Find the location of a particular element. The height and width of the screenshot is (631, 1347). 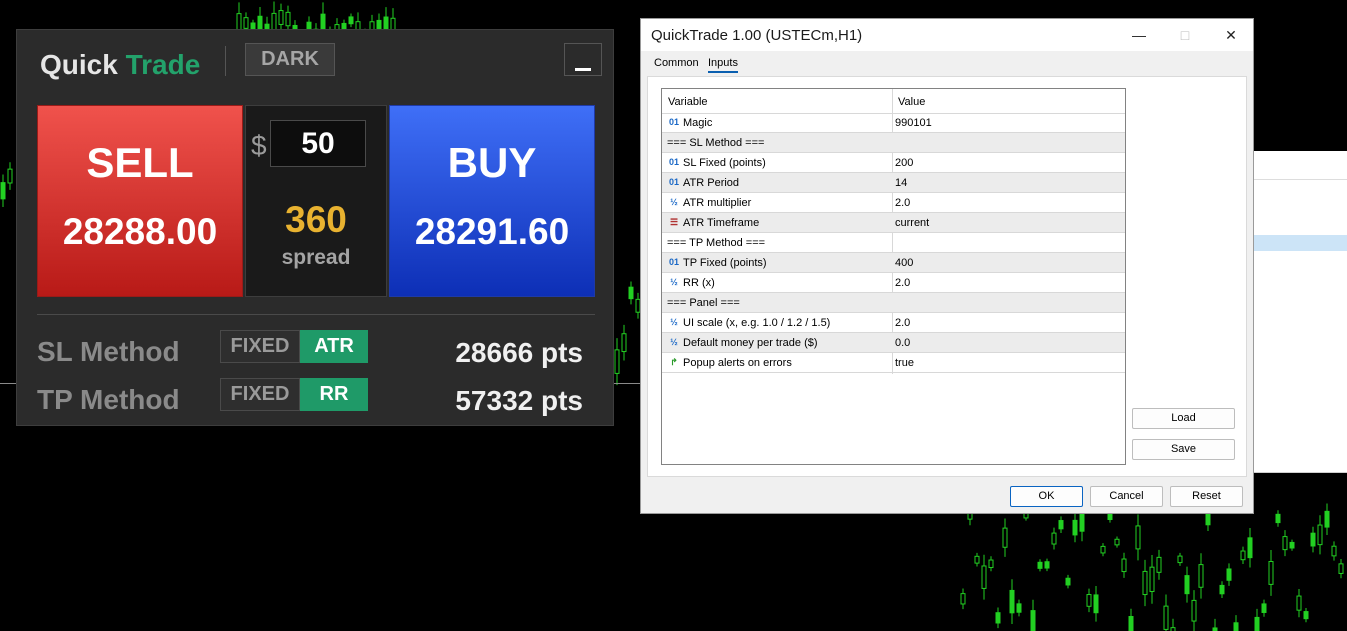

input-row: ½ Default money per trade ($) 0.0 is located at coordinates (893, 343).